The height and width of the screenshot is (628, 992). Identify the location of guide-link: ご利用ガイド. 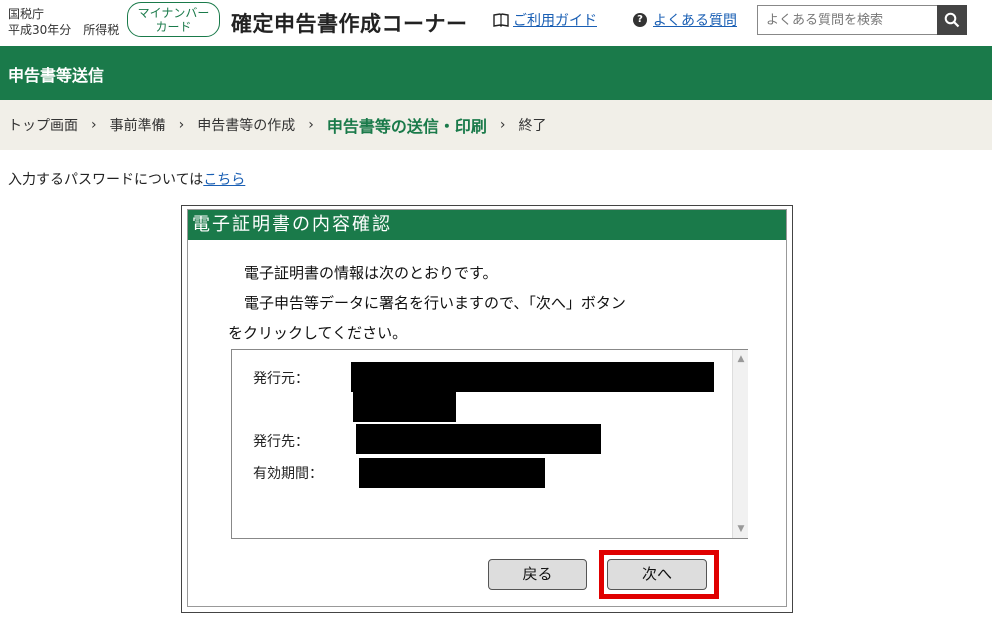
(555, 20).